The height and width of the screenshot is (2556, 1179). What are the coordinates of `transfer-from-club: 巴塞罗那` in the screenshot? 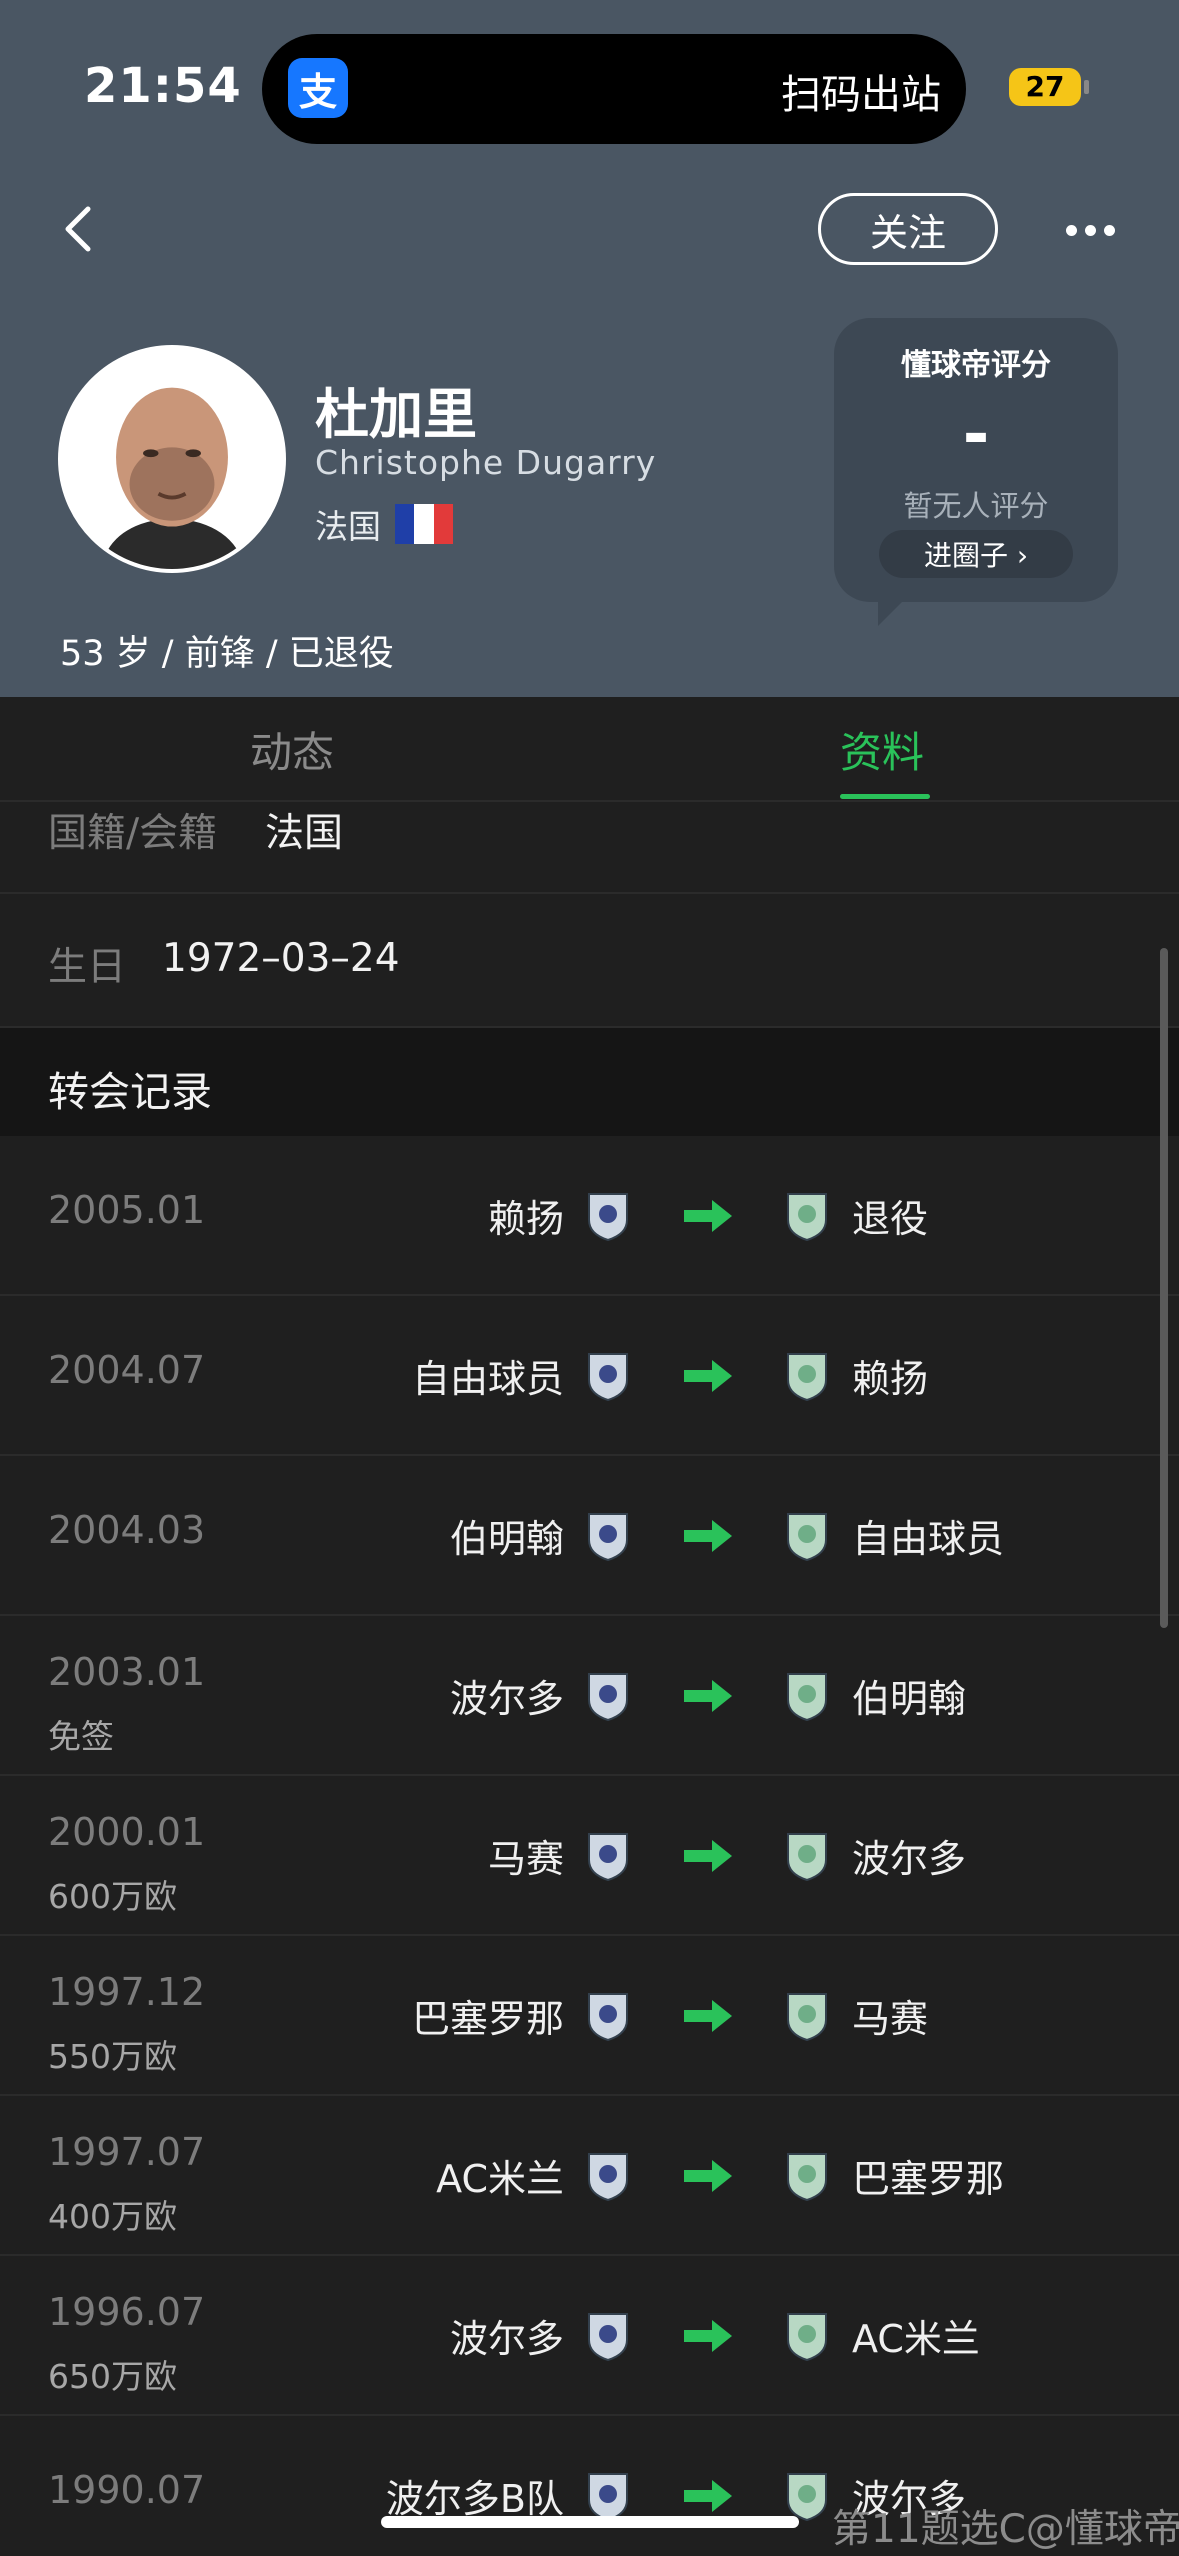 It's located at (487, 2019).